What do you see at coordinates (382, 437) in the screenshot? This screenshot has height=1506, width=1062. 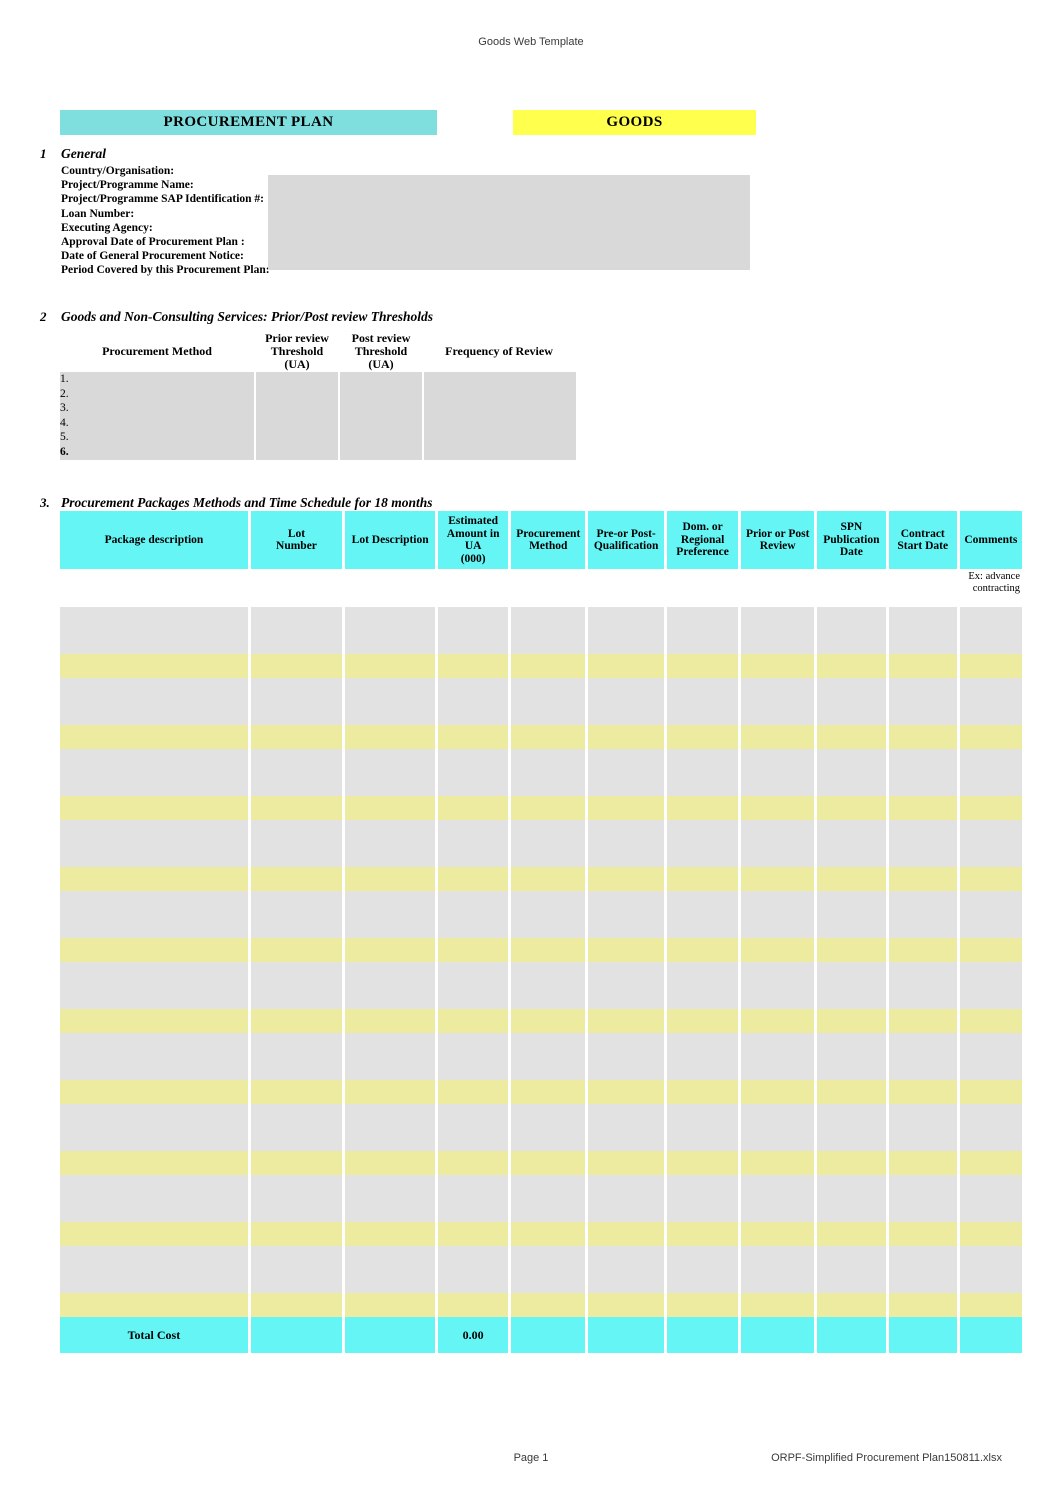 I see `cell-post` at bounding box center [382, 437].